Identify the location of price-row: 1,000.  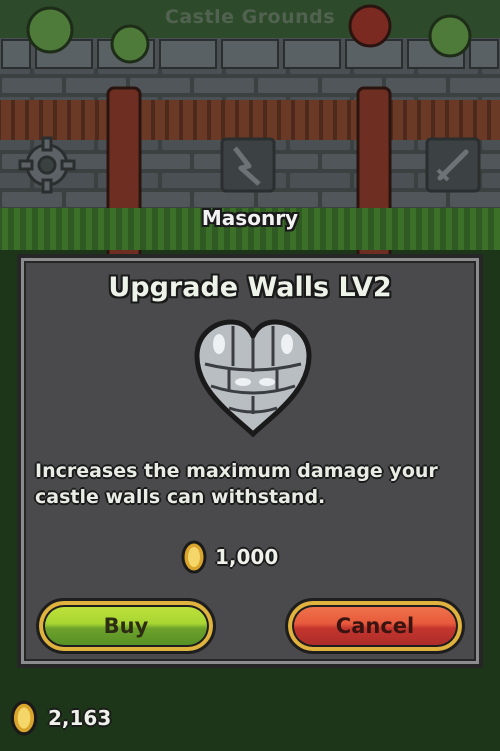
(229, 557).